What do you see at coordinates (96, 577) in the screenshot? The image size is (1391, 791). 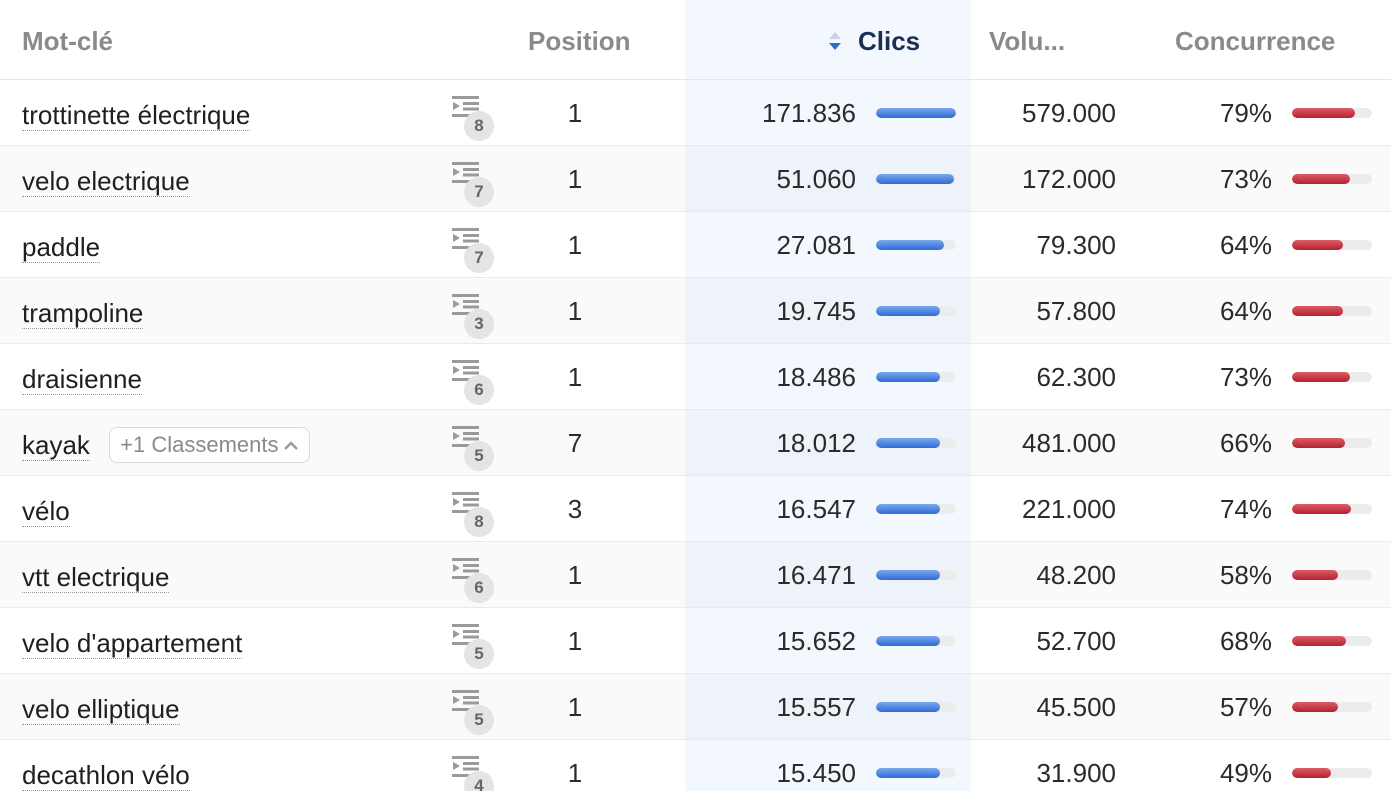 I see `keyword-link: vtt electrique` at bounding box center [96, 577].